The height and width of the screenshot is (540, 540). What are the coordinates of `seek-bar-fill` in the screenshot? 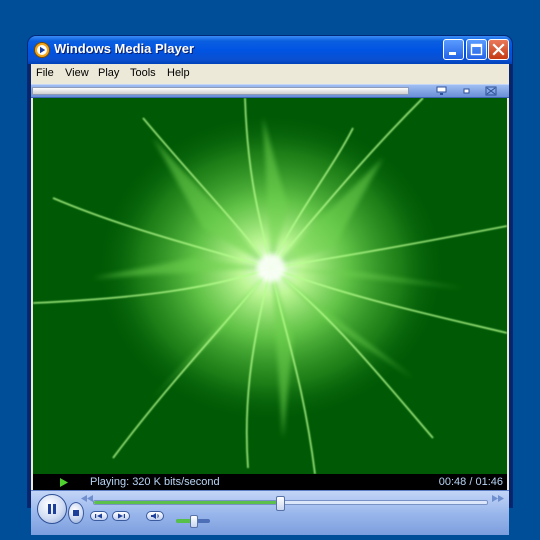 It's located at (186, 502).